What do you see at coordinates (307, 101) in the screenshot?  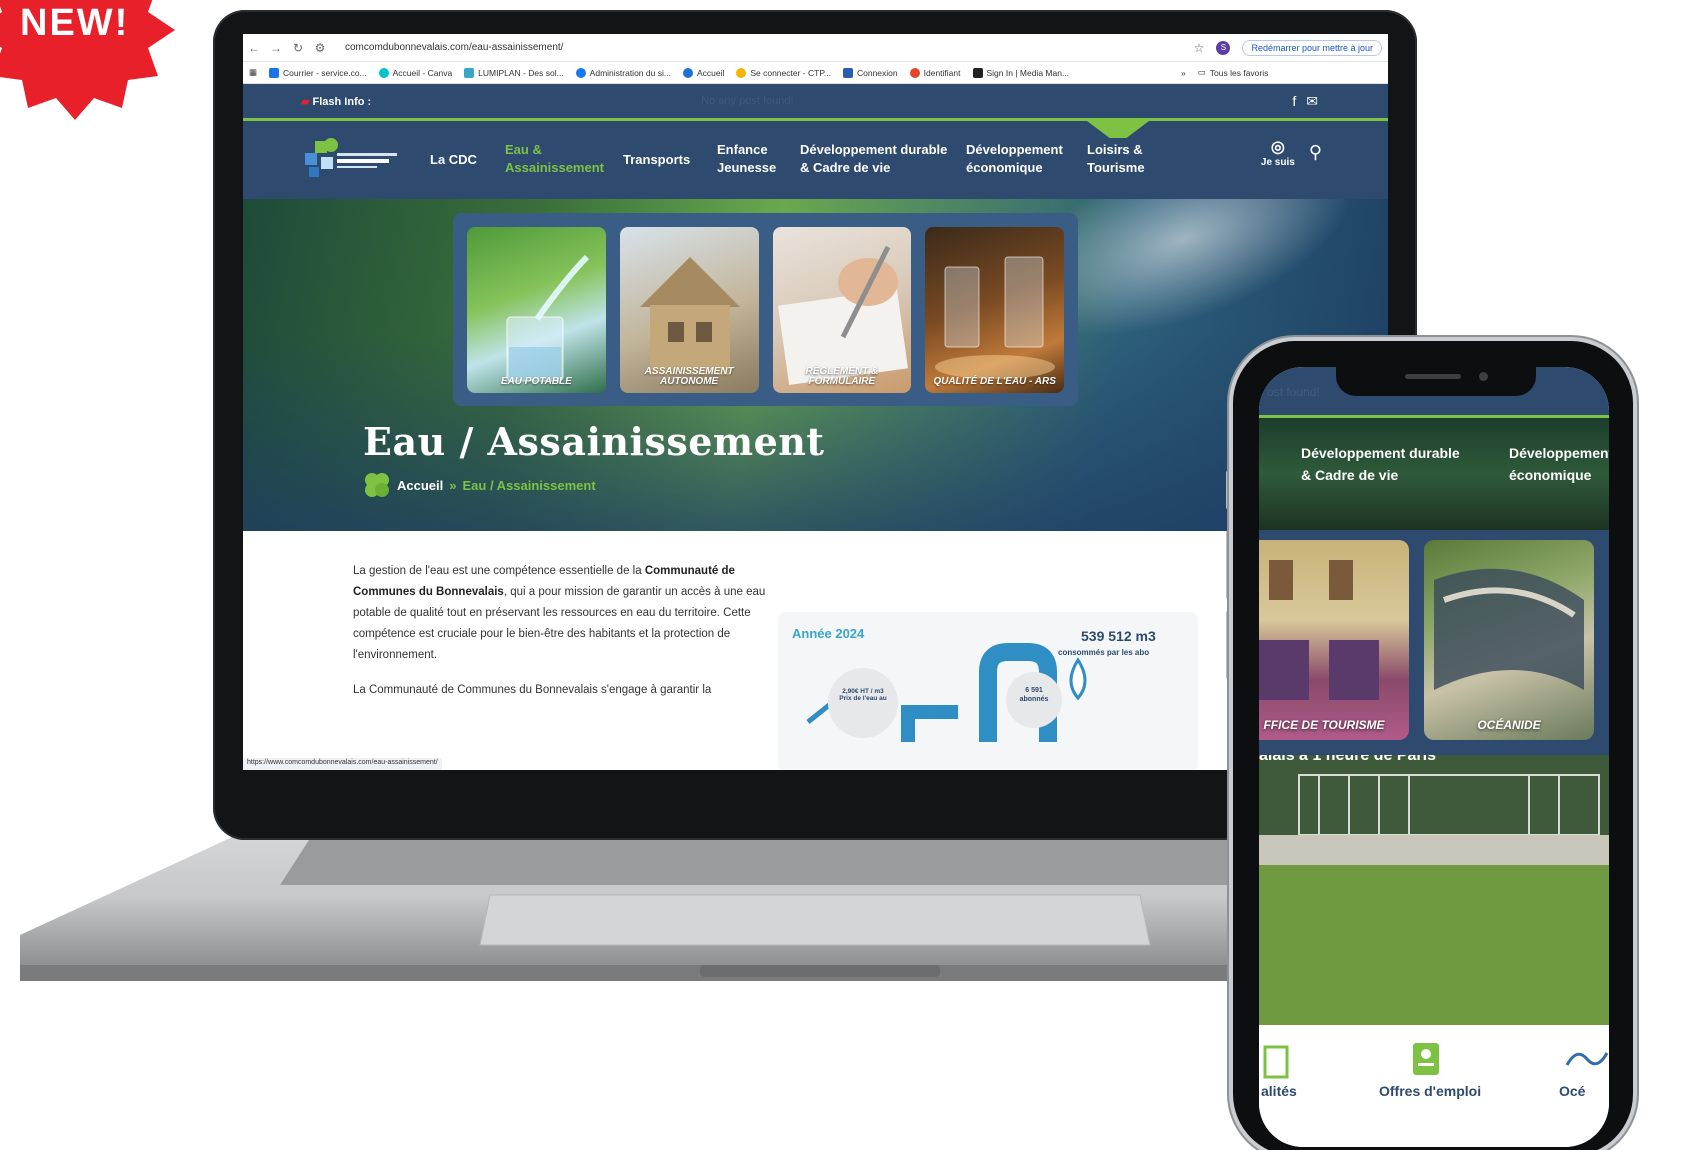 I see `flash-icon: ▰` at bounding box center [307, 101].